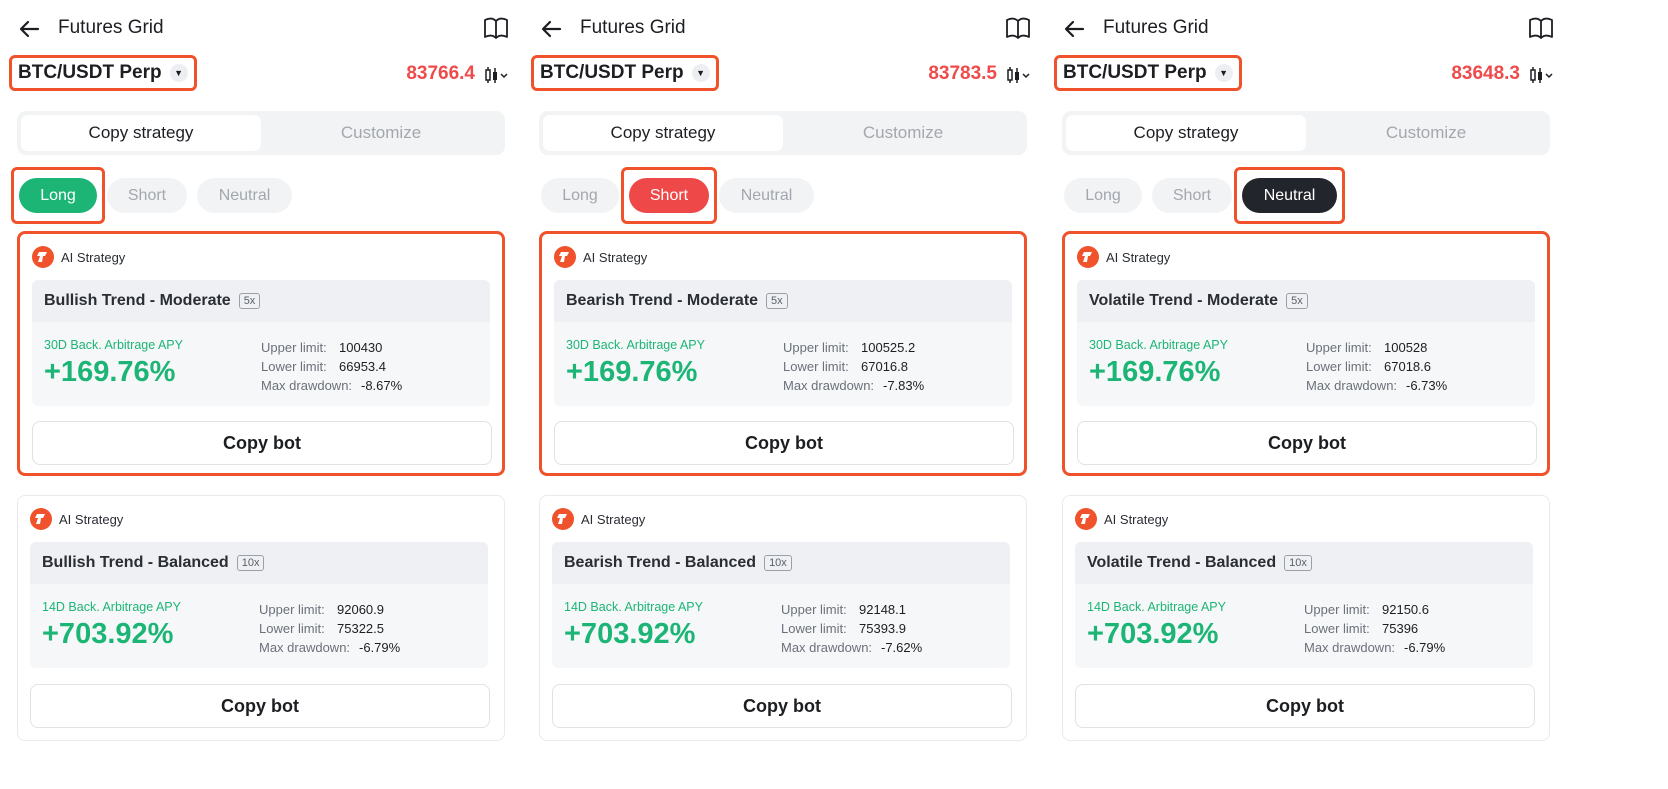 The image size is (1668, 789). Describe the element at coordinates (904, 385) in the screenshot. I see `max-drawdown-value: -7.83%` at that location.